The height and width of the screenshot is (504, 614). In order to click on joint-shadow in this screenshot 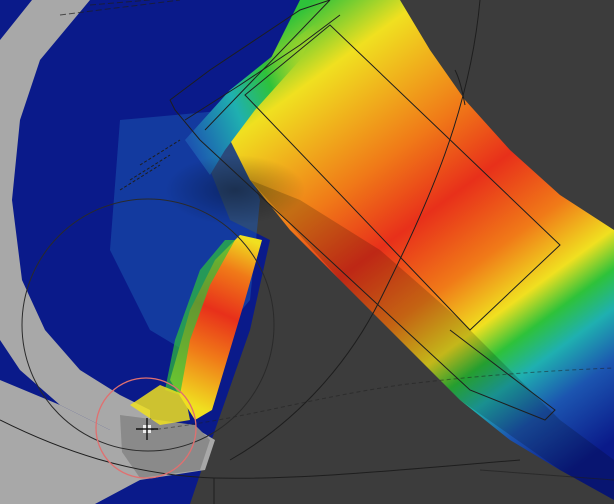, I will do `click(235, 190)`.